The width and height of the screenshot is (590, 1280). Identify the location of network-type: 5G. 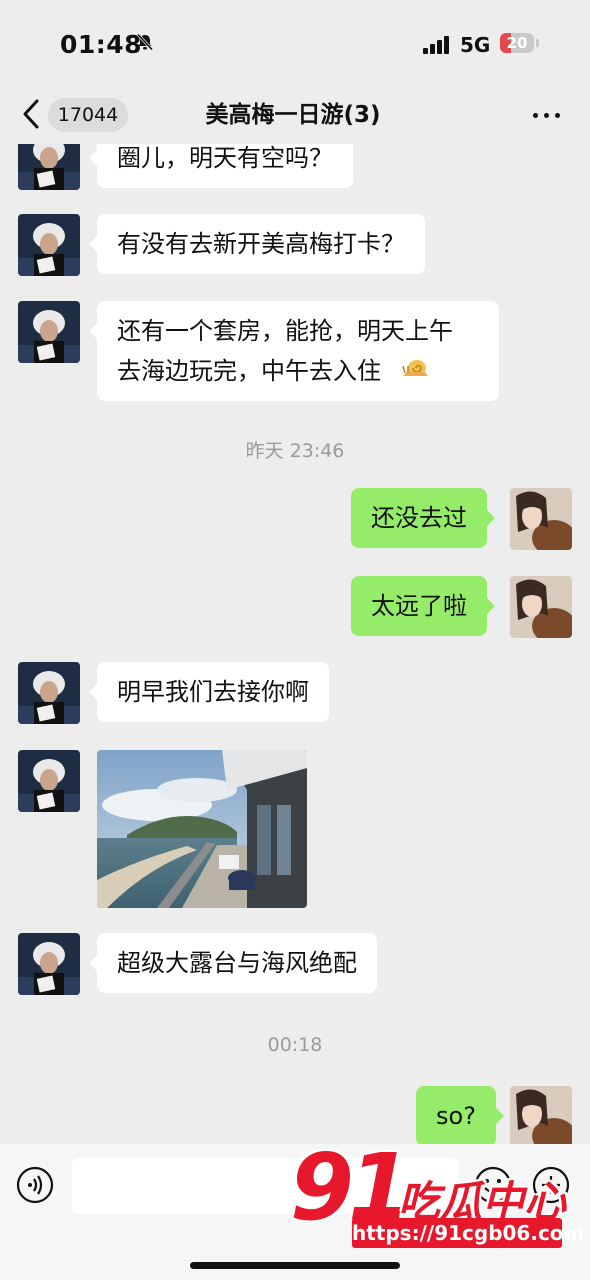
(475, 45).